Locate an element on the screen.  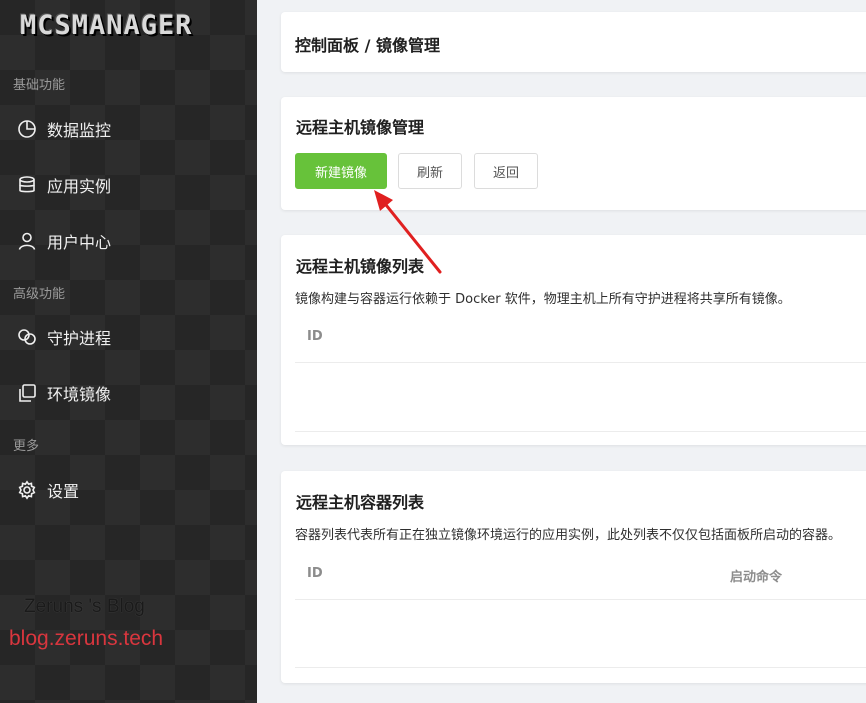
image-manage-title: 远程主机镜像管理 is located at coordinates (360, 127).